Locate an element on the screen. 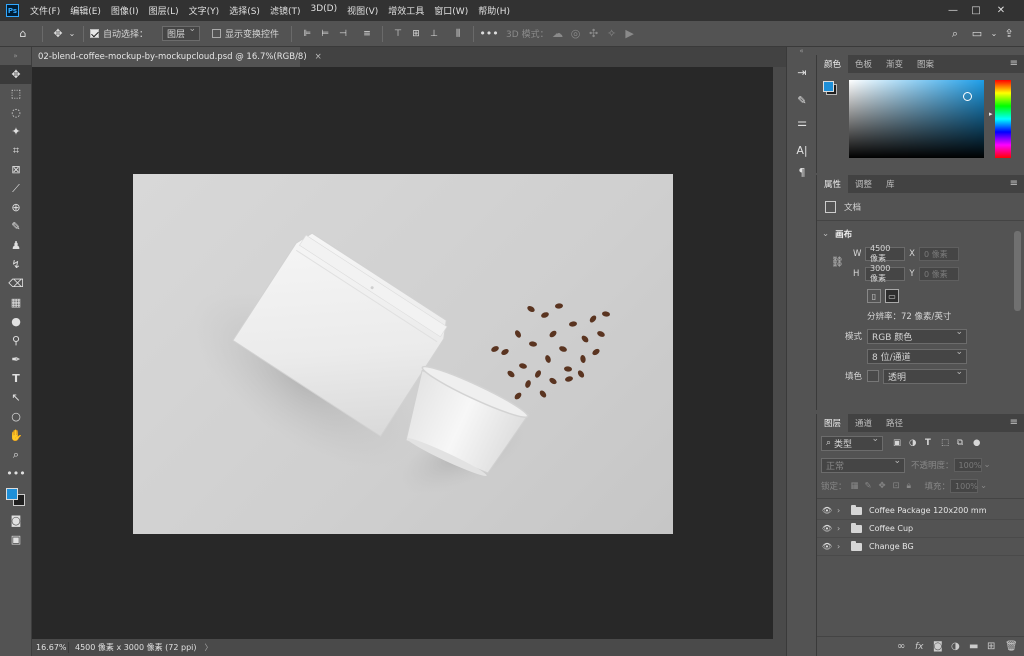 Image resolution: width=1024 pixels, height=656 pixels. paragraph-panel-icon: ¶ is located at coordinates (802, 172).